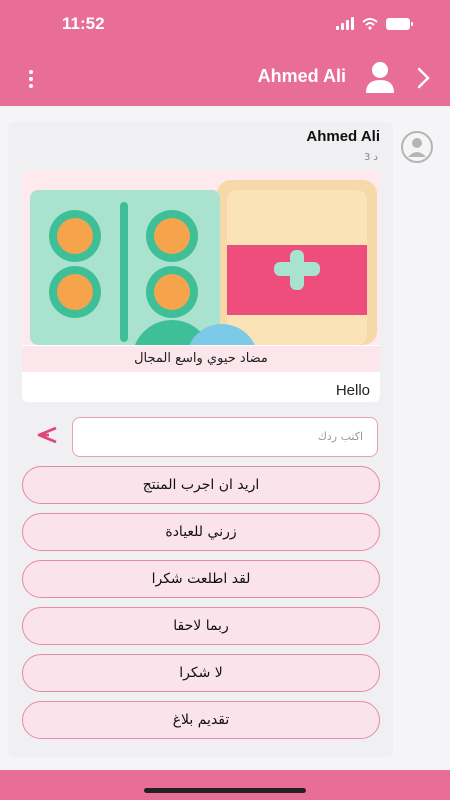 The image size is (450, 800). What do you see at coordinates (225, 437) in the screenshot?
I see `reply-input: اكتب ردك` at bounding box center [225, 437].